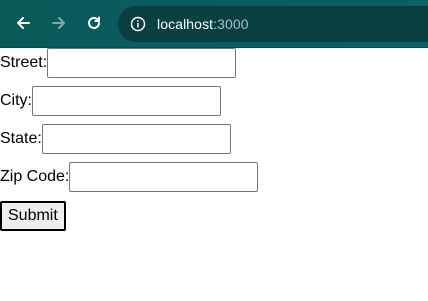 The height and width of the screenshot is (301, 428). Describe the element at coordinates (164, 177) in the screenshot. I see `zip-code-input` at that location.